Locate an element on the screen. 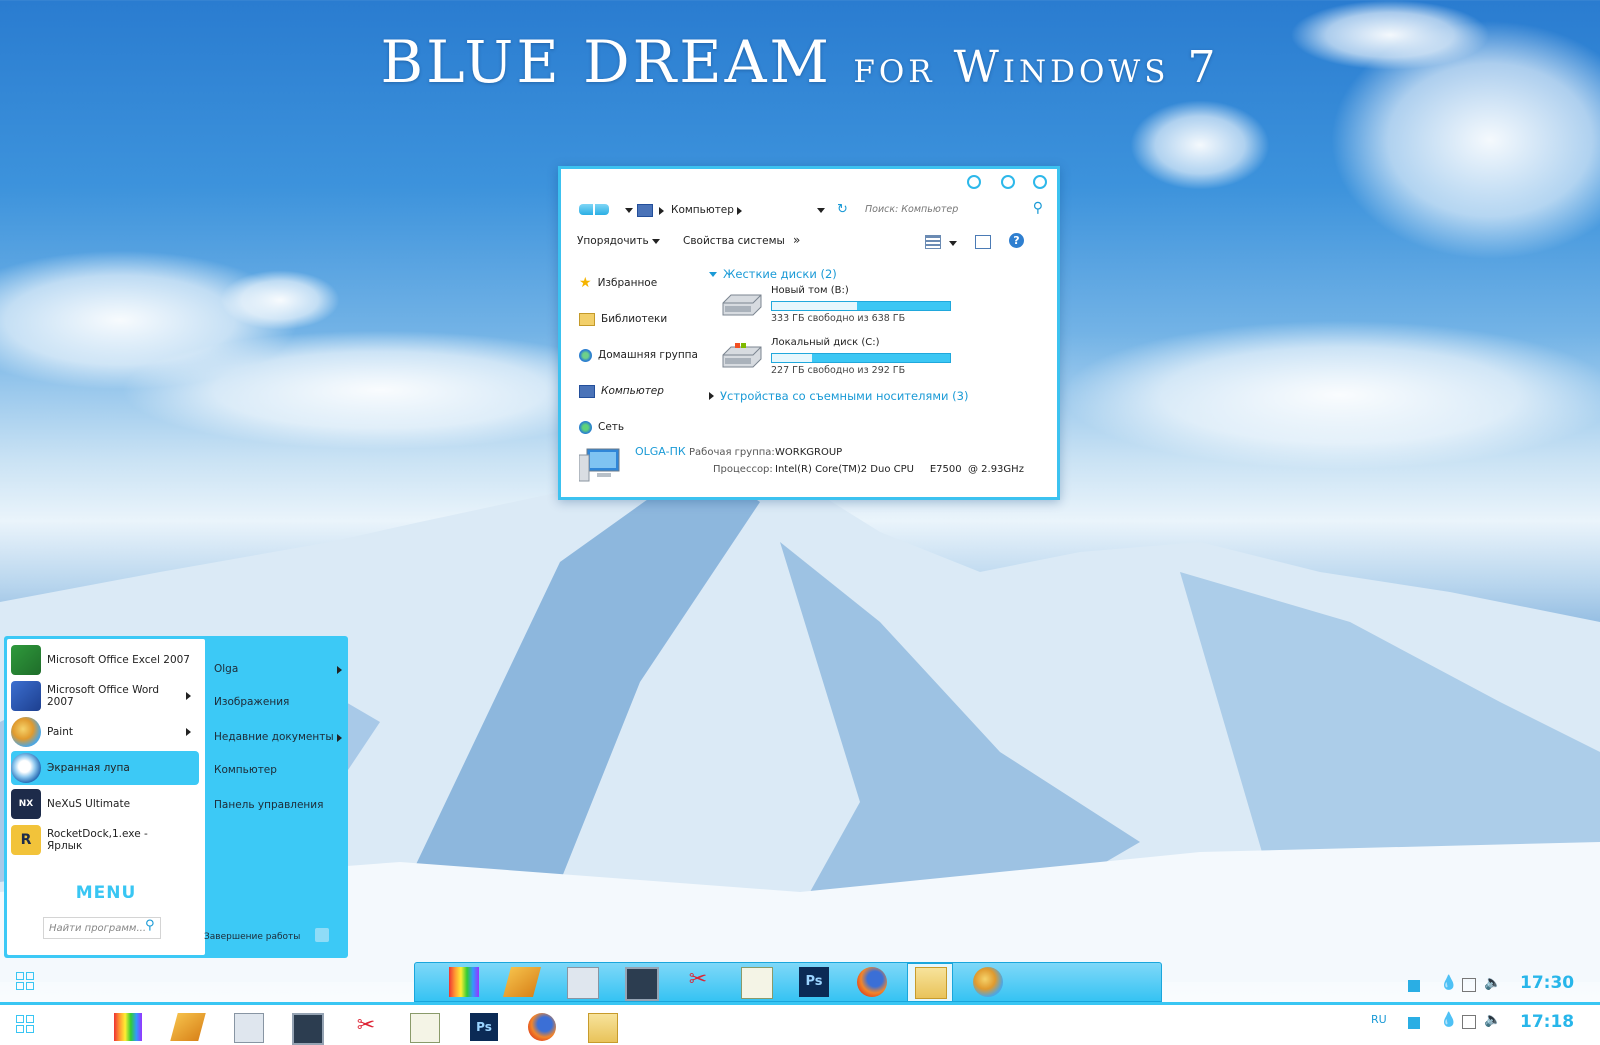 This screenshot has height=1045, width=1600. shutdown-button: Завершение работы is located at coordinates (252, 937).